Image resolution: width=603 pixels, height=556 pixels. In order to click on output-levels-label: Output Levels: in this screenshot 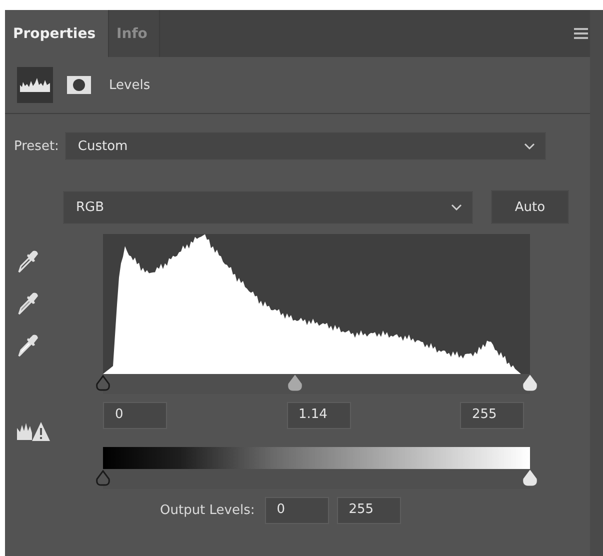, I will do `click(207, 510)`.